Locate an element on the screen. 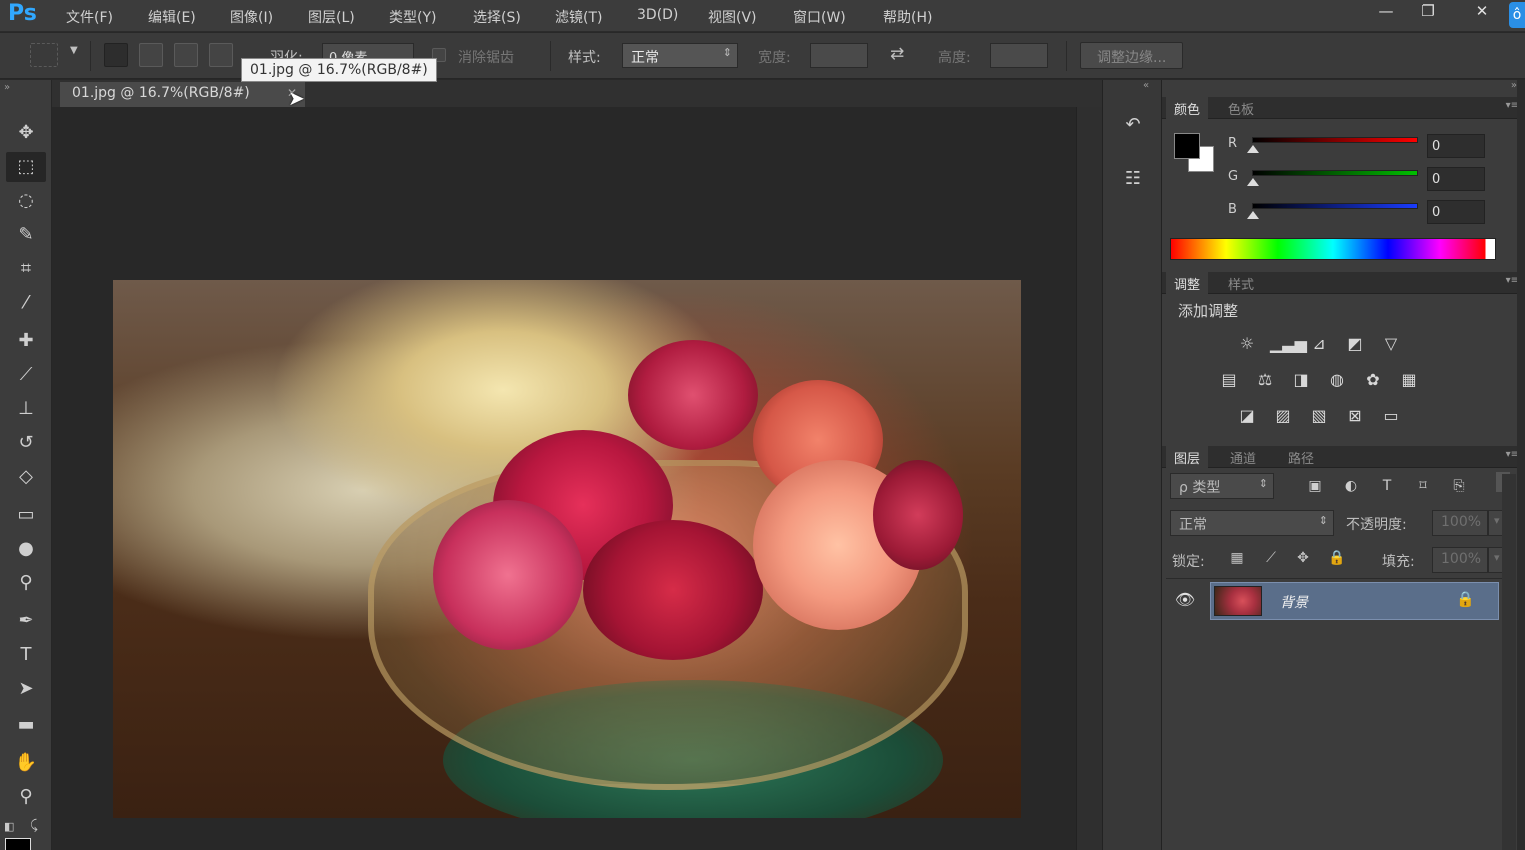  lock-transparency-icon: ▦ is located at coordinates (1237, 560).